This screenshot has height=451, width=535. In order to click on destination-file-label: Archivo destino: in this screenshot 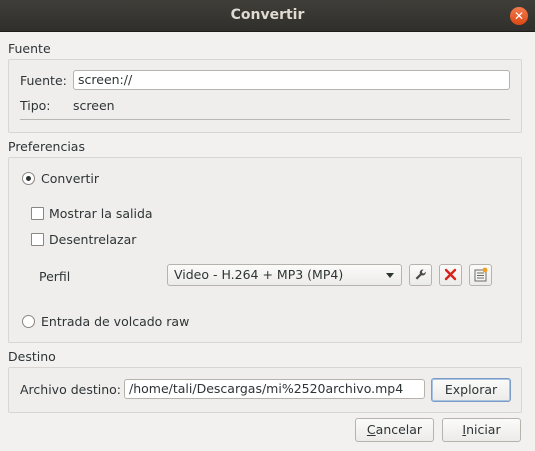, I will do `click(70, 389)`.